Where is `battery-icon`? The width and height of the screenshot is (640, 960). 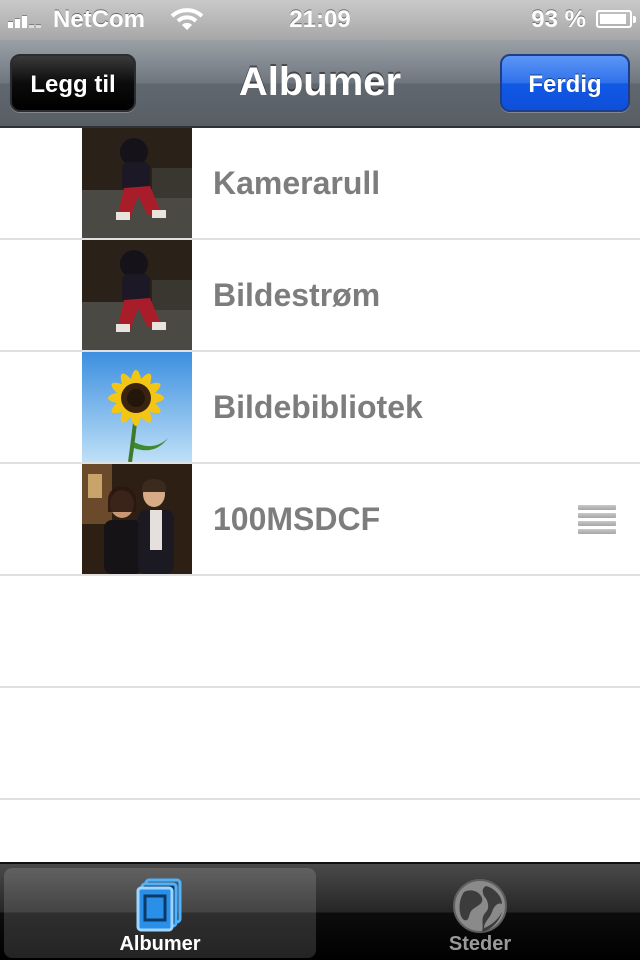
battery-icon is located at coordinates (616, 19).